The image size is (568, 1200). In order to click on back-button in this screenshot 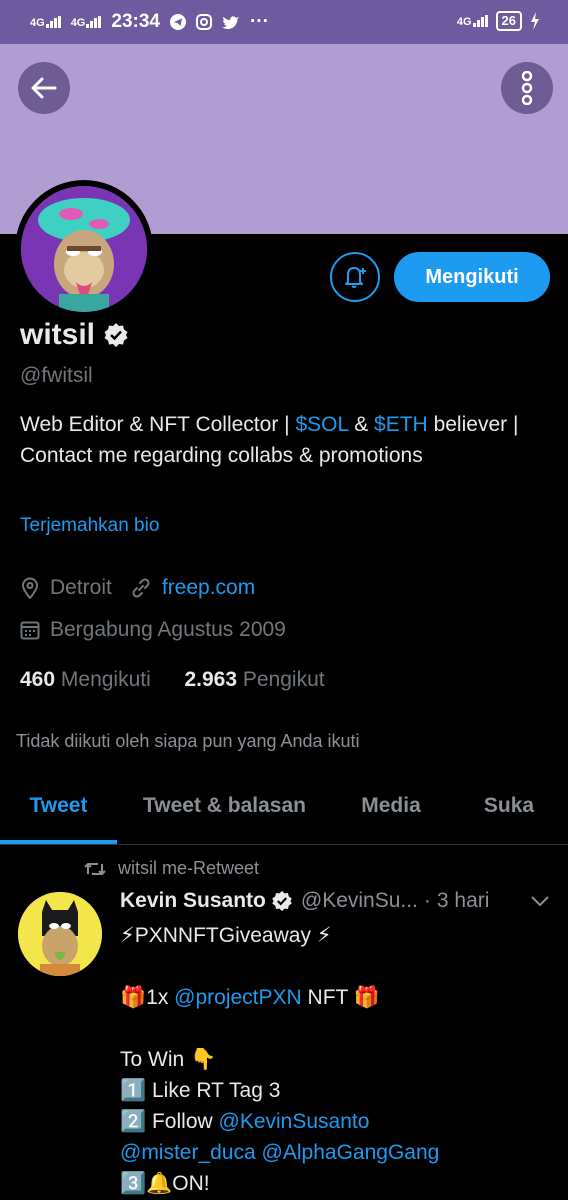, I will do `click(44, 88)`.